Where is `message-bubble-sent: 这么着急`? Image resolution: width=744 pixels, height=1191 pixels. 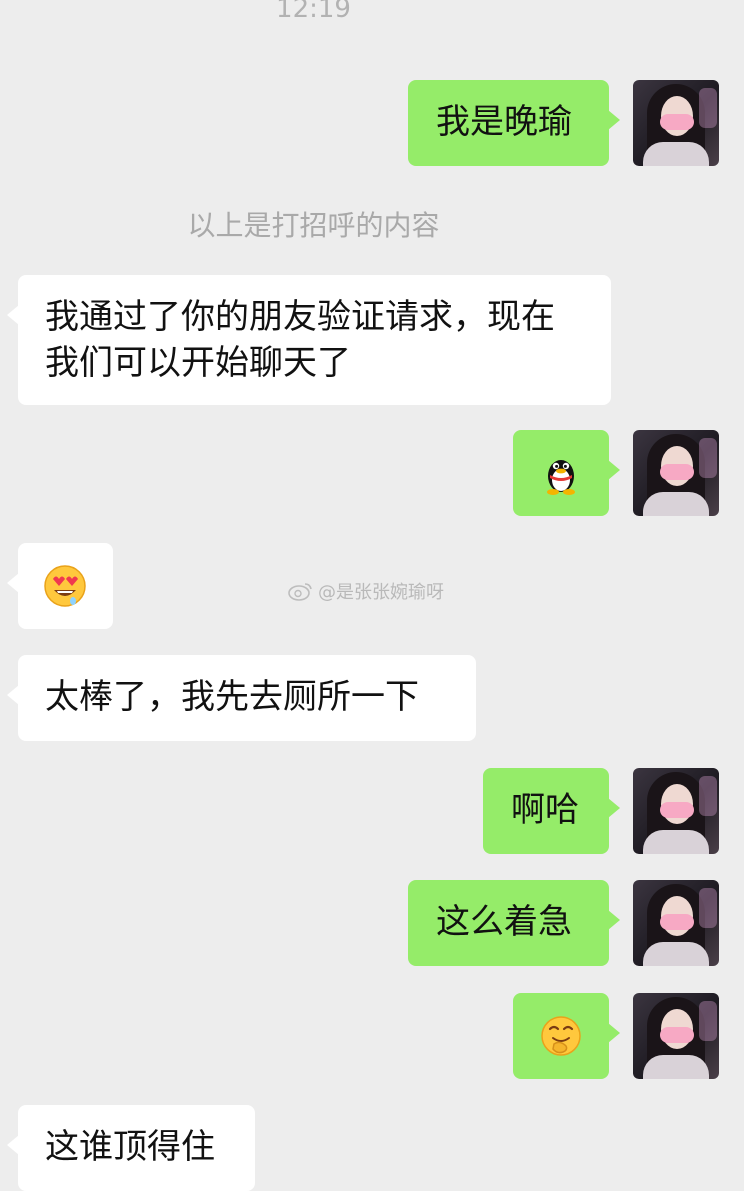 message-bubble-sent: 这么着急 is located at coordinates (514, 923).